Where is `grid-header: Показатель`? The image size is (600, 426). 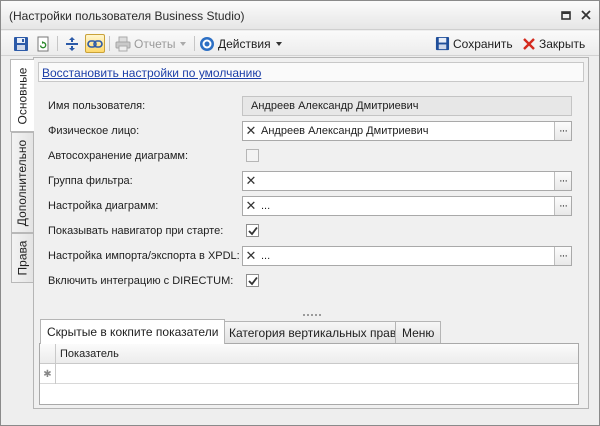
grid-header: Показатель is located at coordinates (309, 354).